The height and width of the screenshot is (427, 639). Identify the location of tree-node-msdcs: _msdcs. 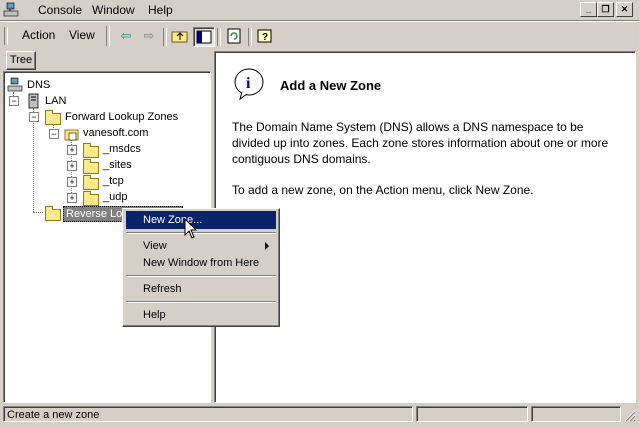
(122, 149).